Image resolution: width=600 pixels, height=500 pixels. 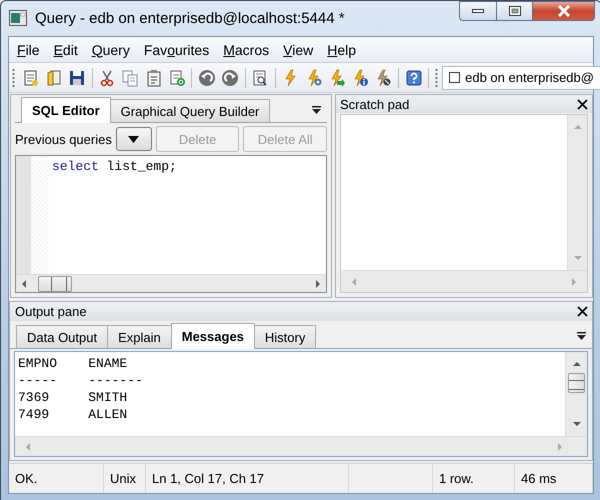 I want to click on redo-icon, so click(x=230, y=77).